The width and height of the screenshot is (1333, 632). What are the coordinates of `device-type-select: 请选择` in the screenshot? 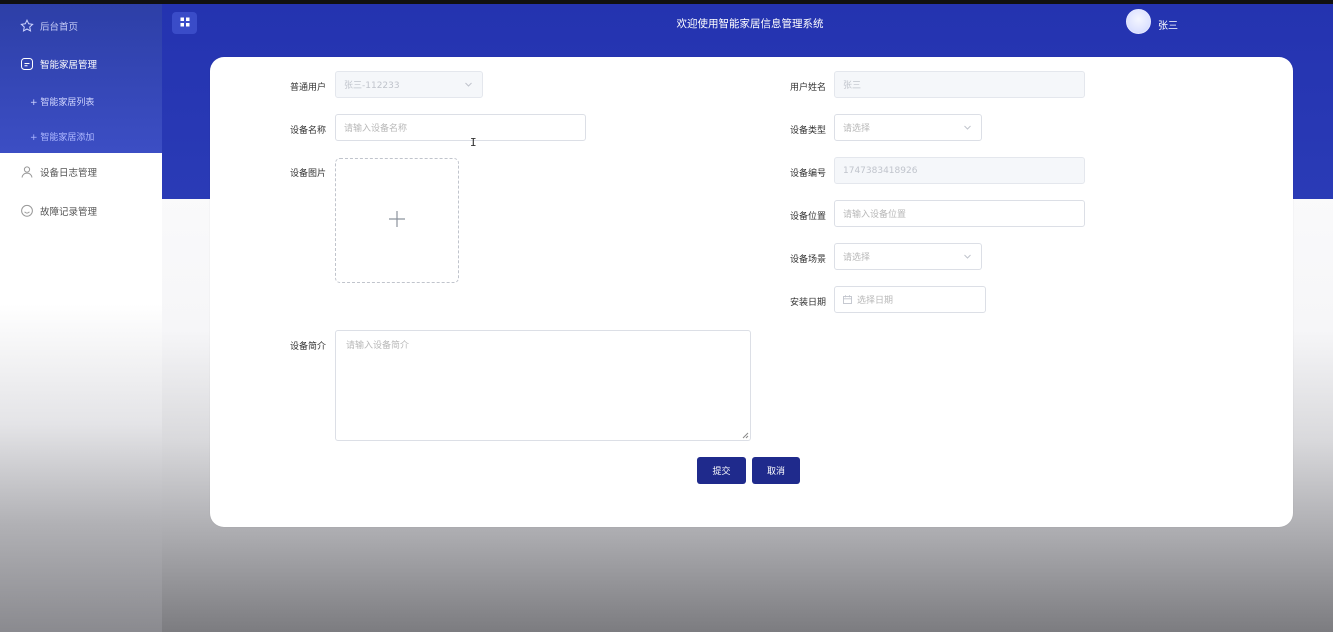 It's located at (908, 127).